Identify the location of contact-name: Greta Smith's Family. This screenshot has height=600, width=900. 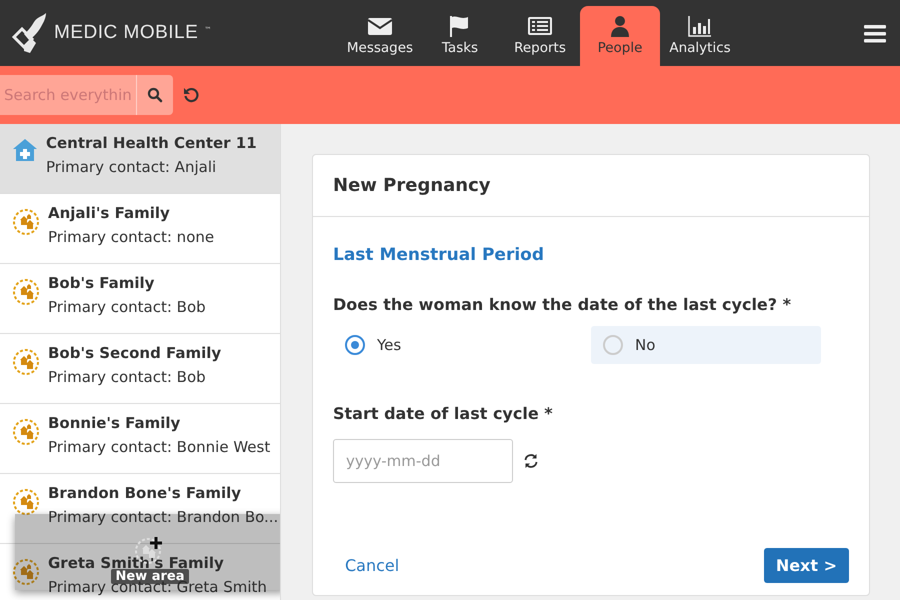
(136, 563).